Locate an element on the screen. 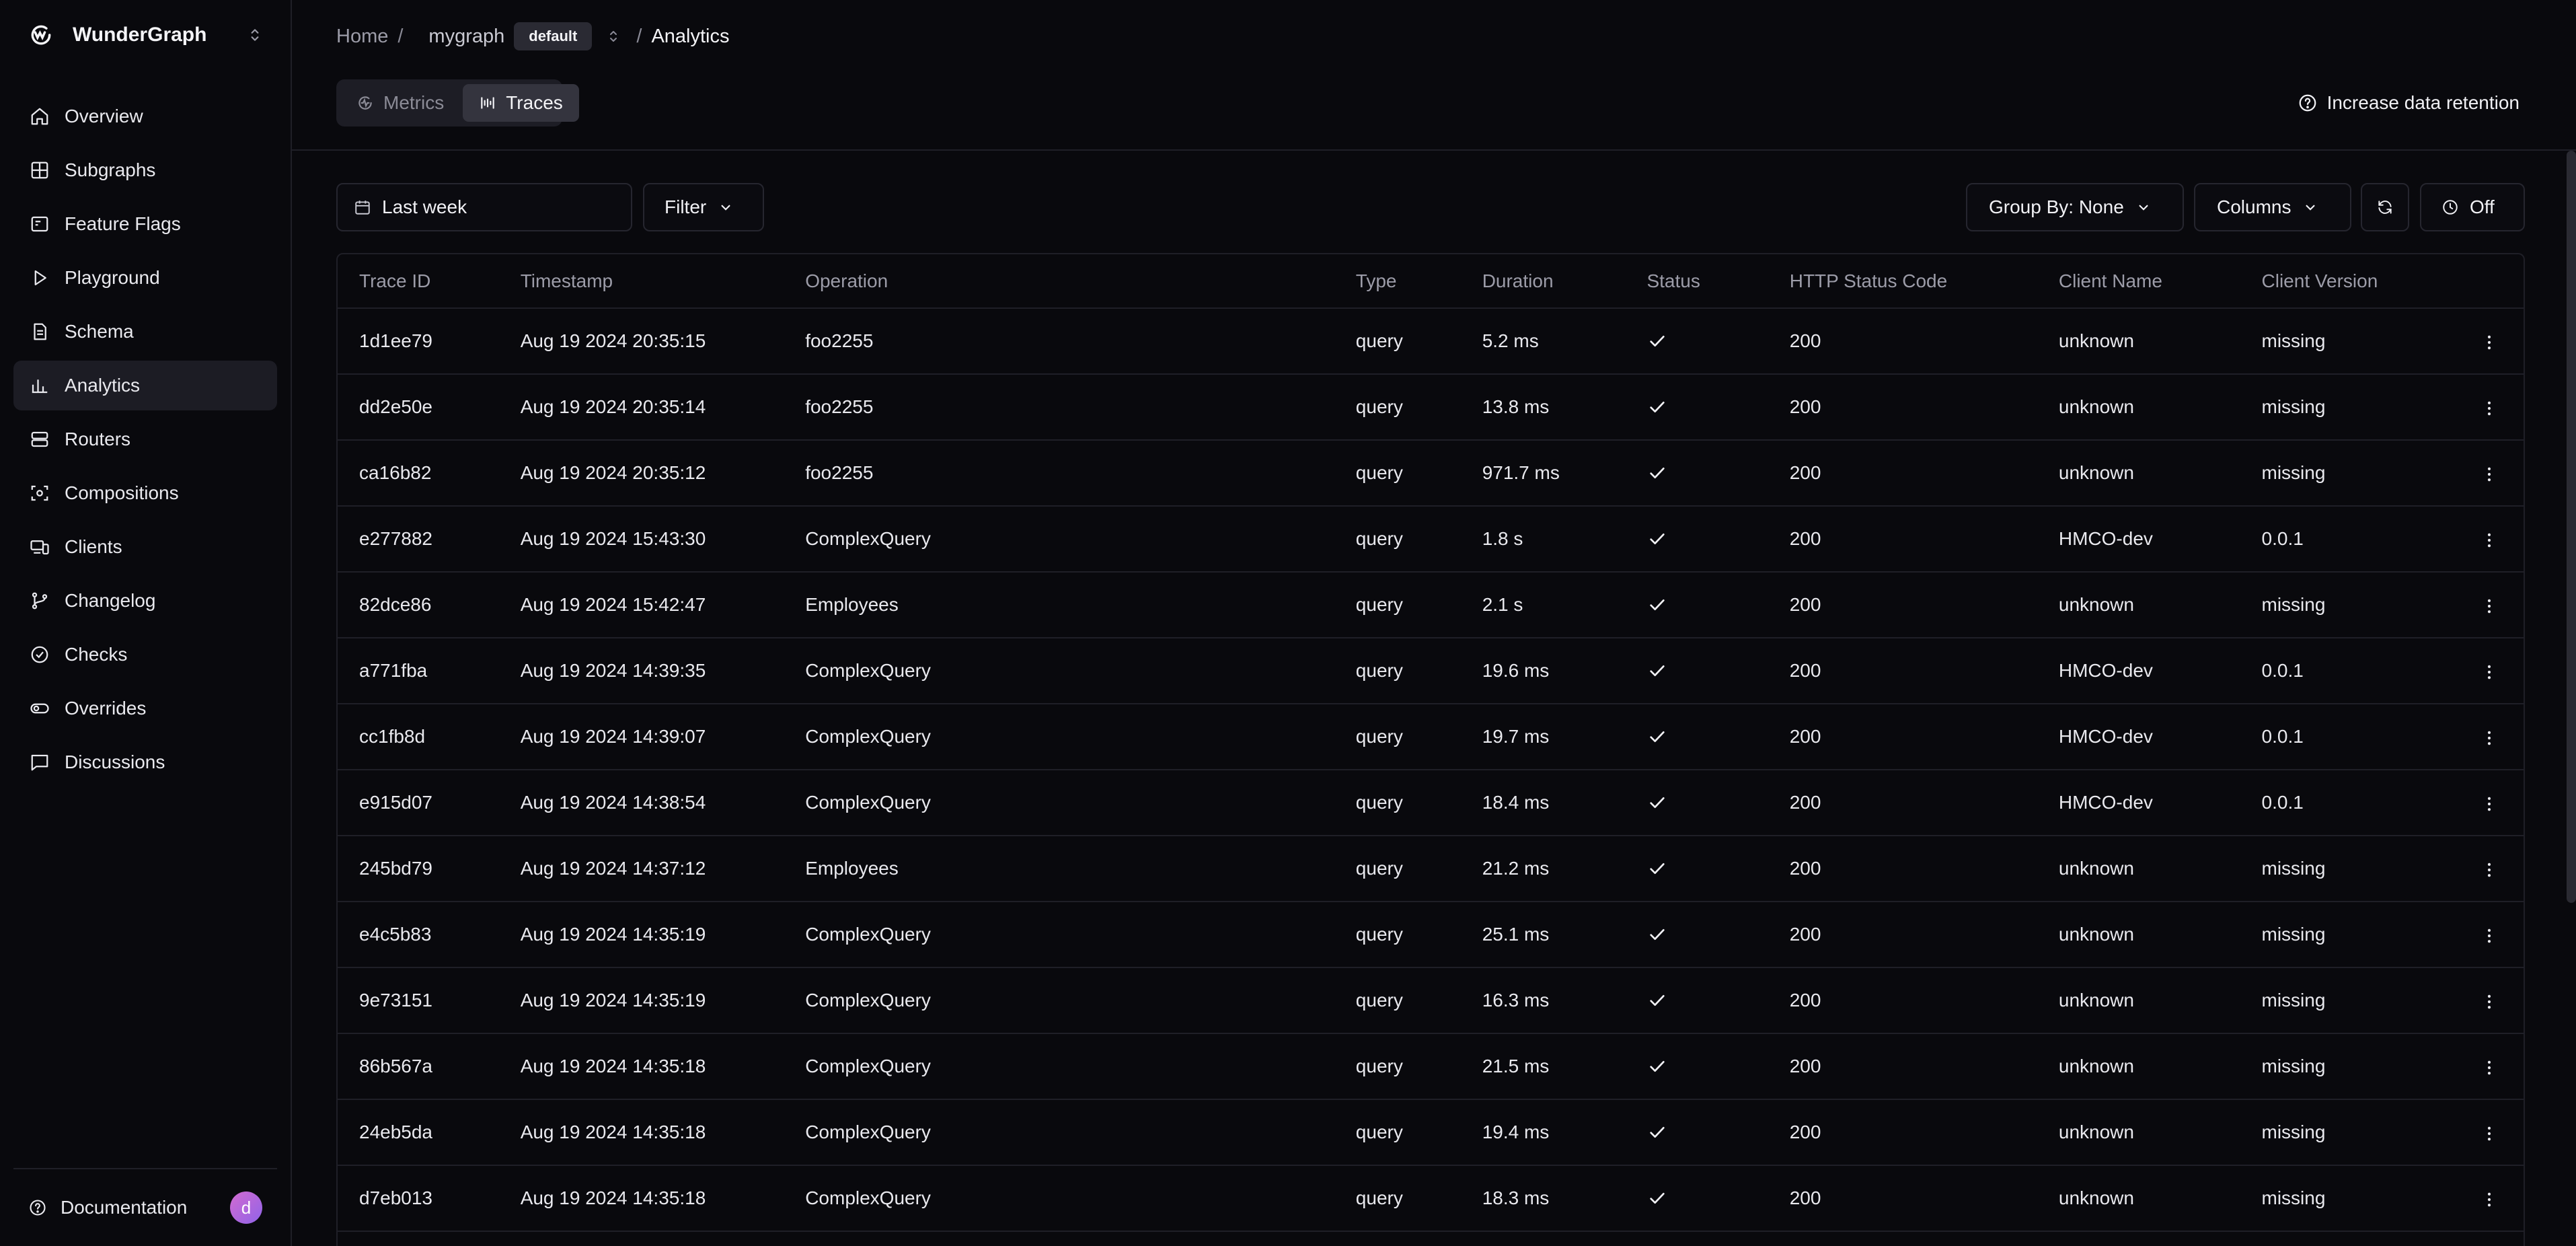  sidebar-item-routers: Routers is located at coordinates (145, 439).